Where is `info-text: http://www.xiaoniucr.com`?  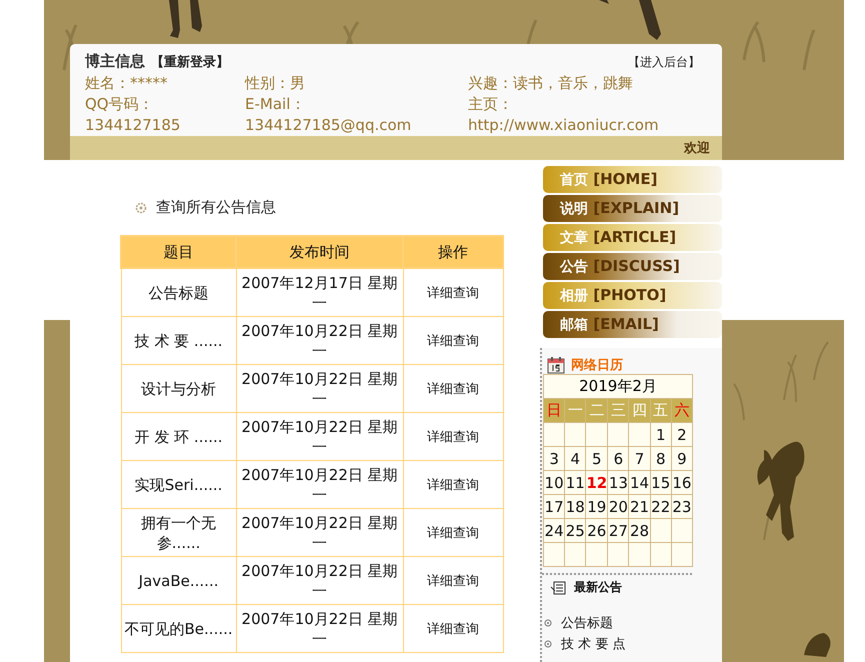 info-text: http://www.xiaoniucr.com is located at coordinates (564, 125).